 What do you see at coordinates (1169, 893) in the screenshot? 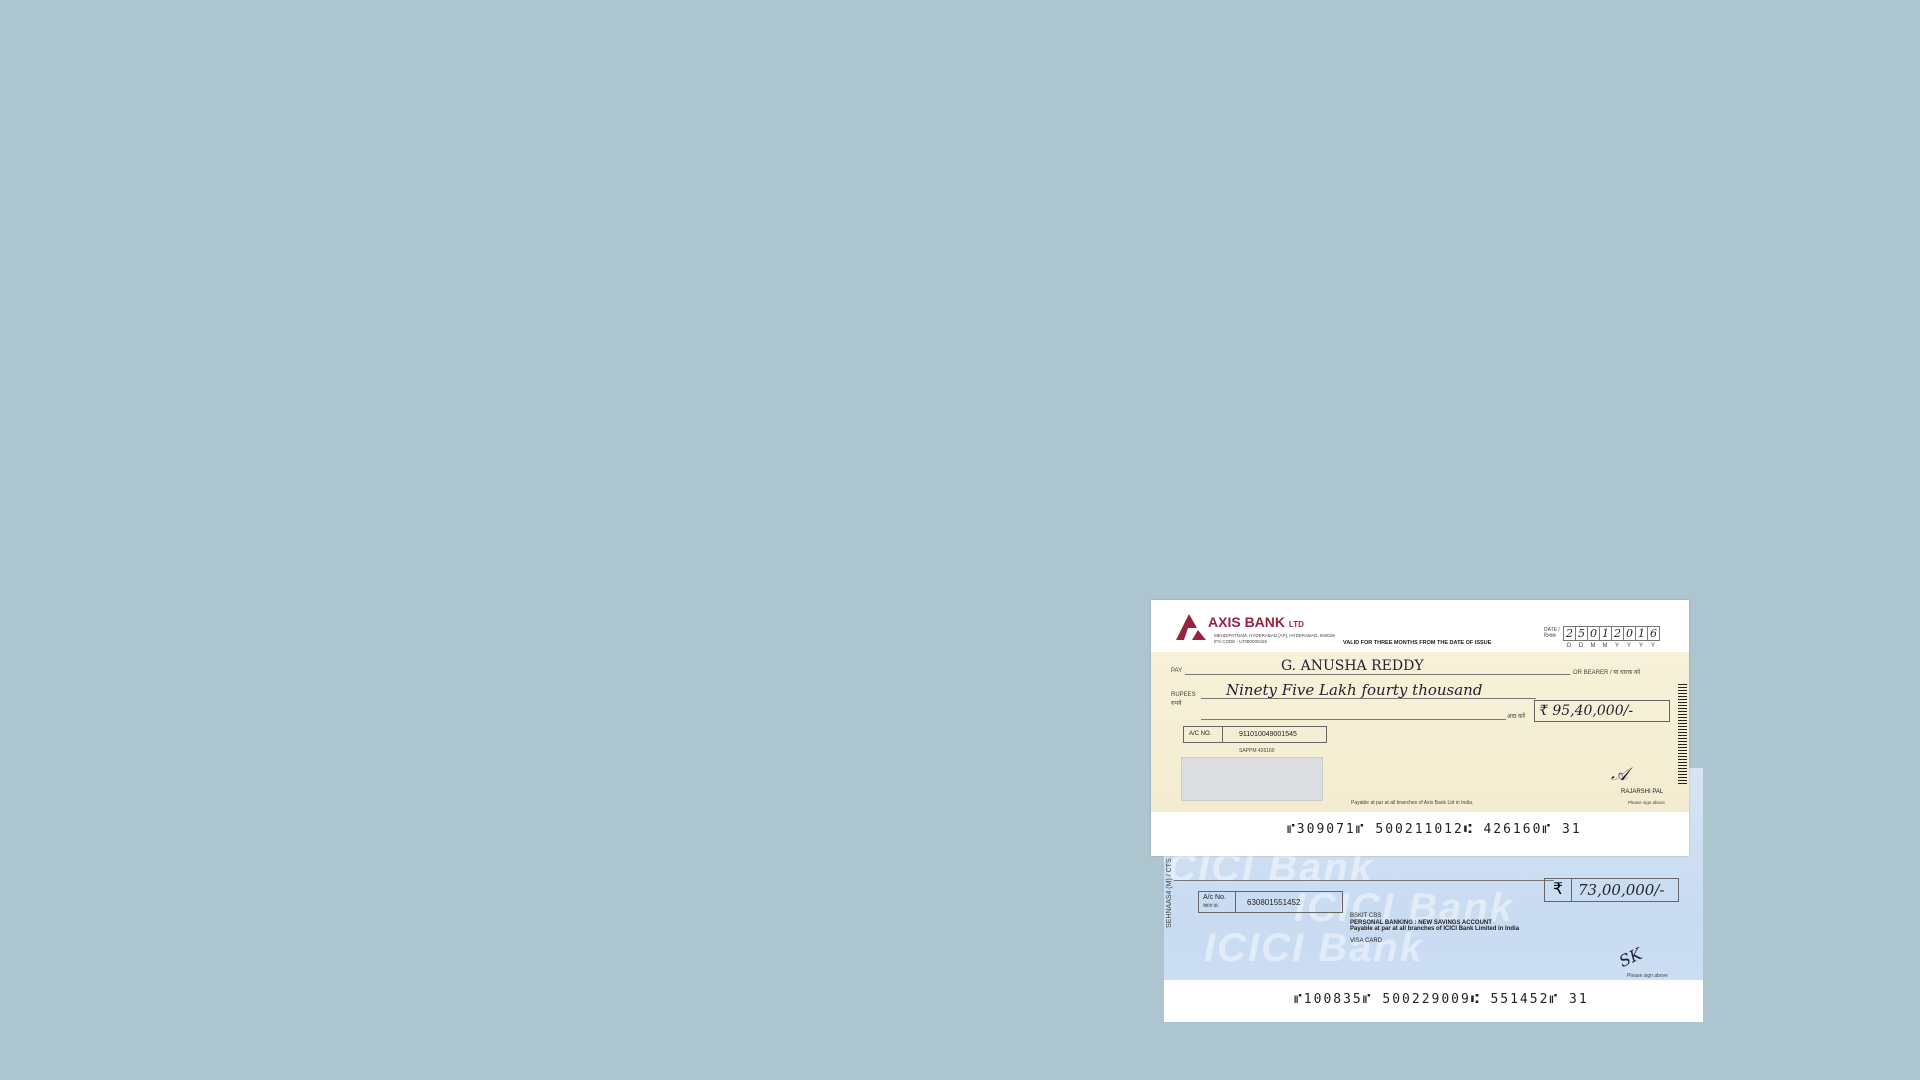
I see `side-text: SEHNAAS4 (M) / CTS` at bounding box center [1169, 893].